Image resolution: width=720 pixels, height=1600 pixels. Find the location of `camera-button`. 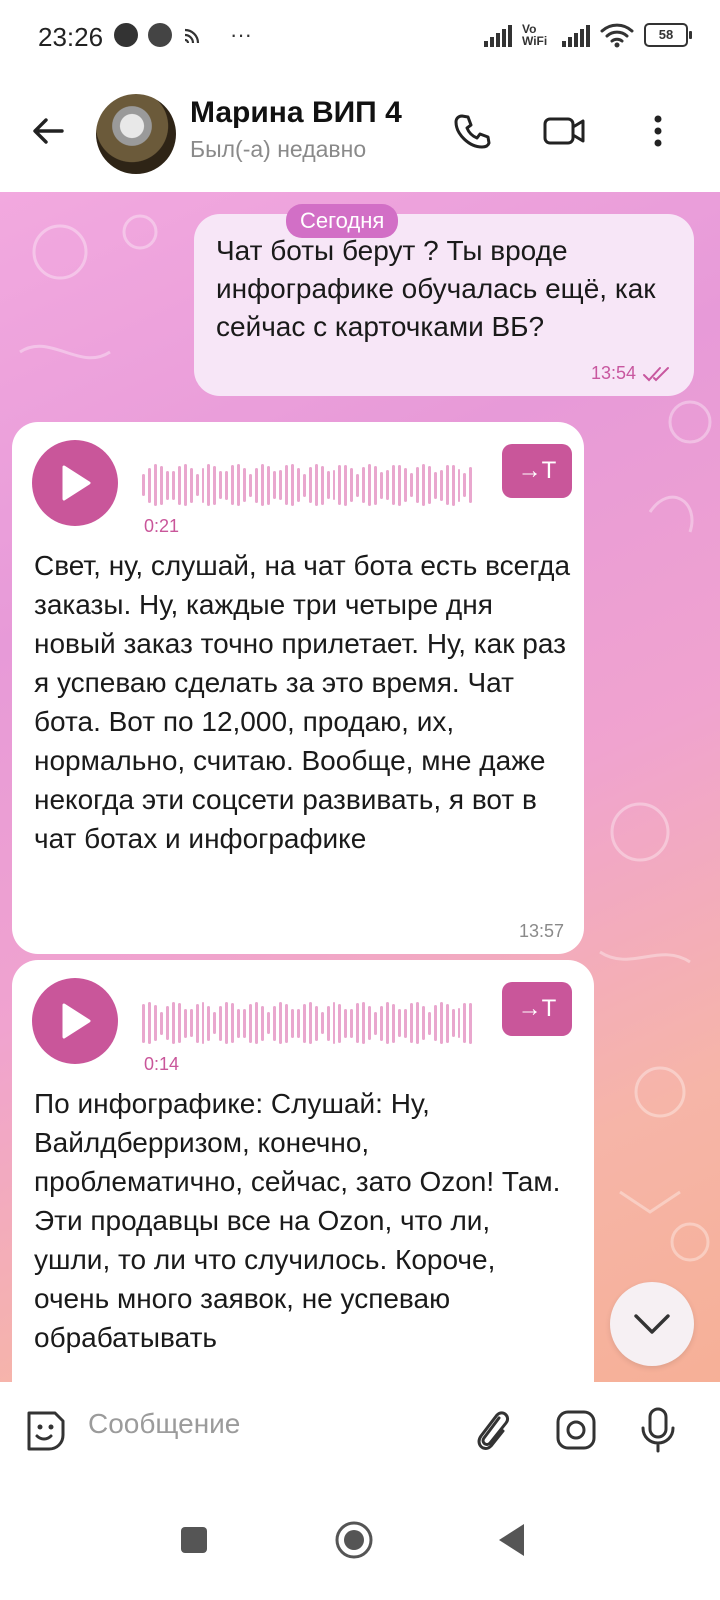

camera-button is located at coordinates (576, 1430).